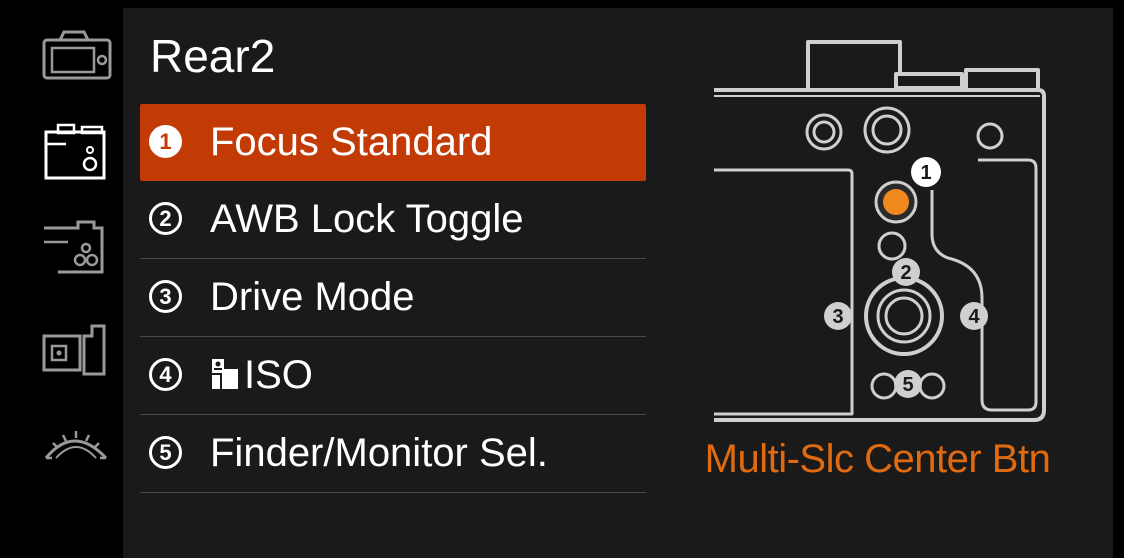 Image resolution: width=1124 pixels, height=558 pixels. I want to click on menu-item-awb-lock-toggle: 2 AWB Lock Toggle, so click(393, 220).